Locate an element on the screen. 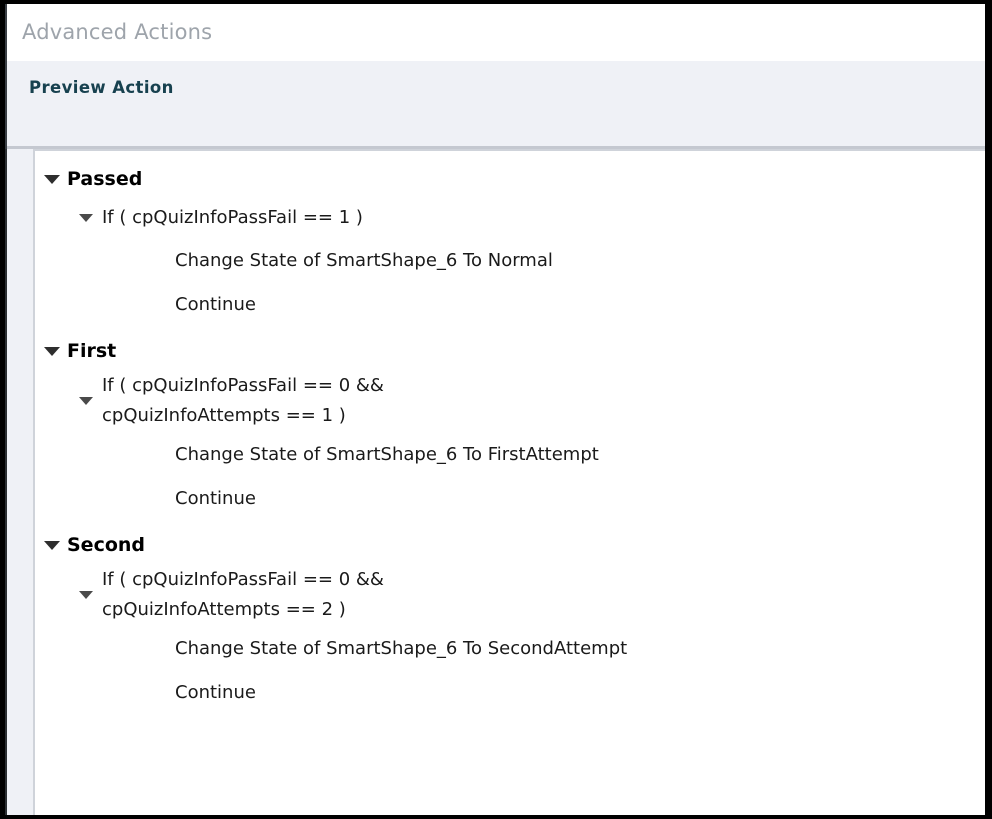  dialog-title: Advanced Actions is located at coordinates (117, 32).